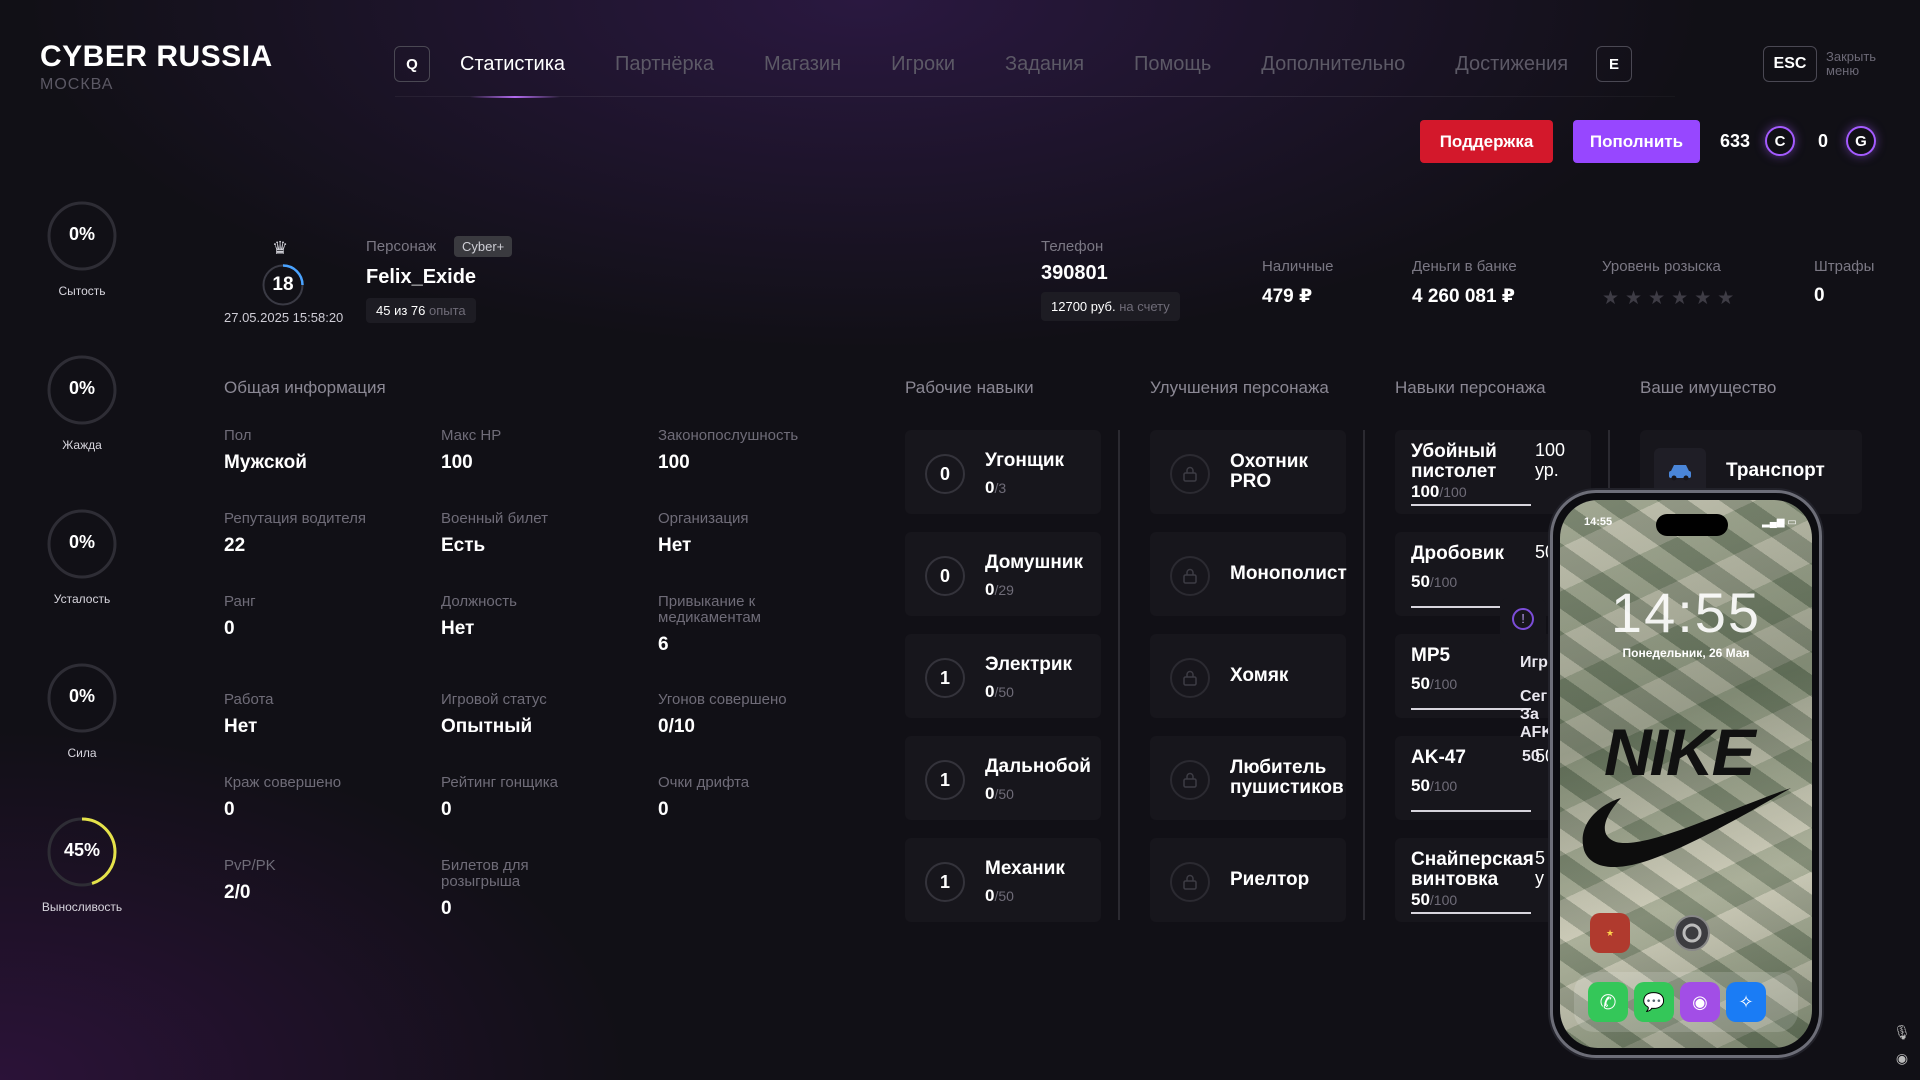  I want to click on info-label: Игровой статус, so click(494, 699).